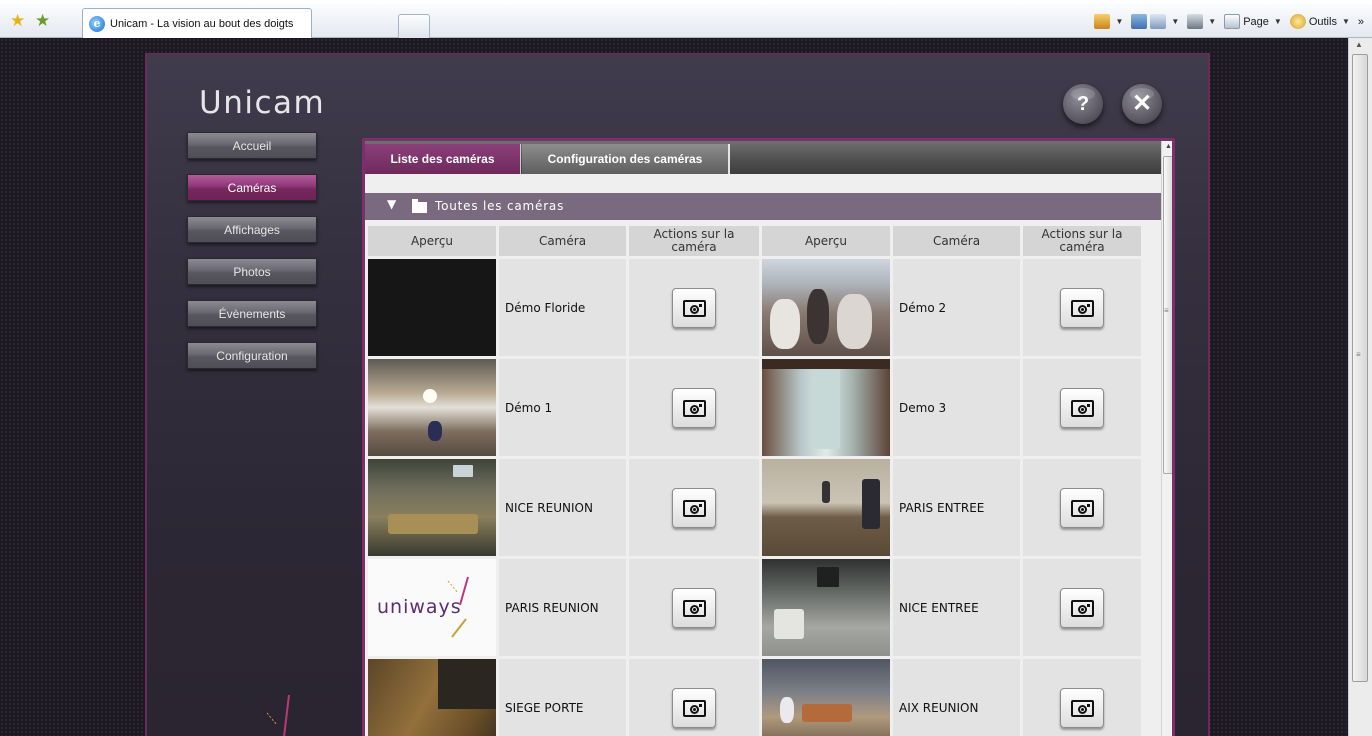  Describe the element at coordinates (1323, 22) in the screenshot. I see `tools-menu: Outils` at that location.